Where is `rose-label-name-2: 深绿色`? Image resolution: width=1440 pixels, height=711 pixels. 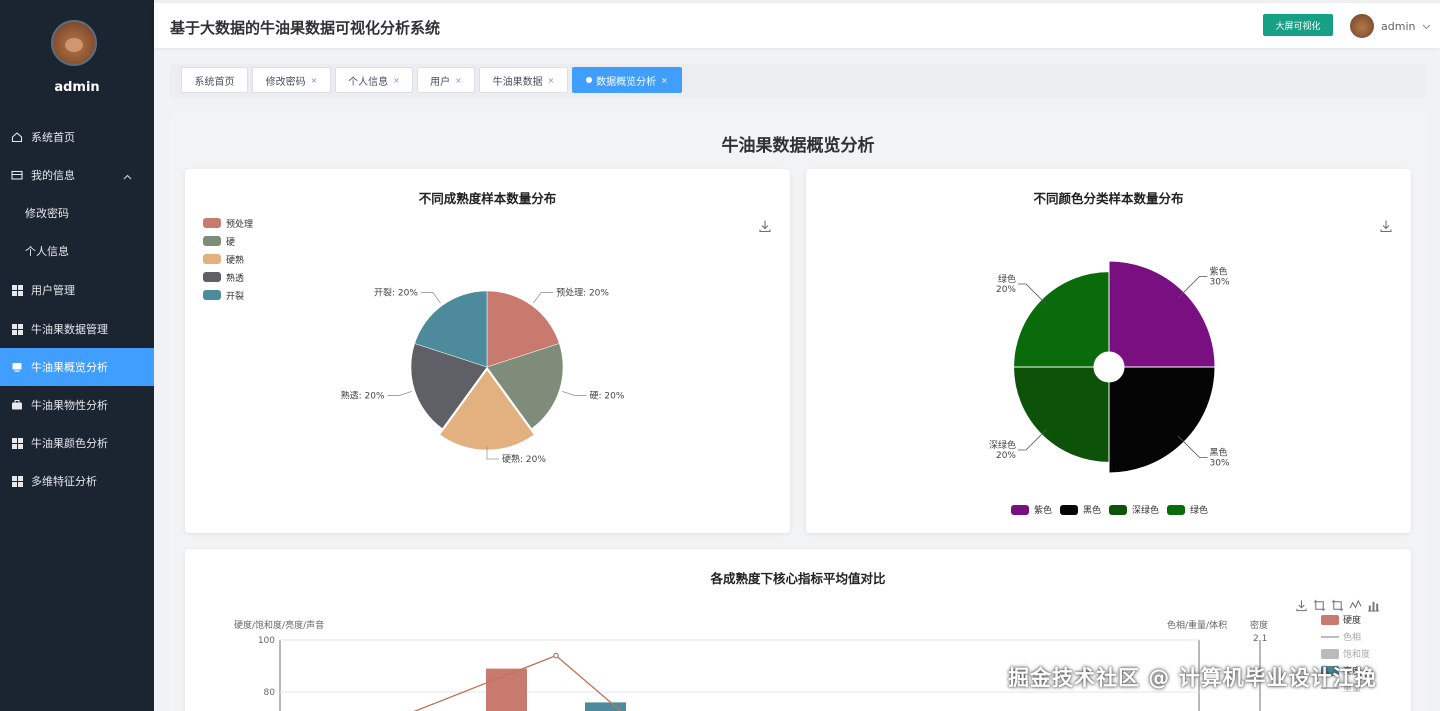
rose-label-name-2: 深绿色 is located at coordinates (1002, 445).